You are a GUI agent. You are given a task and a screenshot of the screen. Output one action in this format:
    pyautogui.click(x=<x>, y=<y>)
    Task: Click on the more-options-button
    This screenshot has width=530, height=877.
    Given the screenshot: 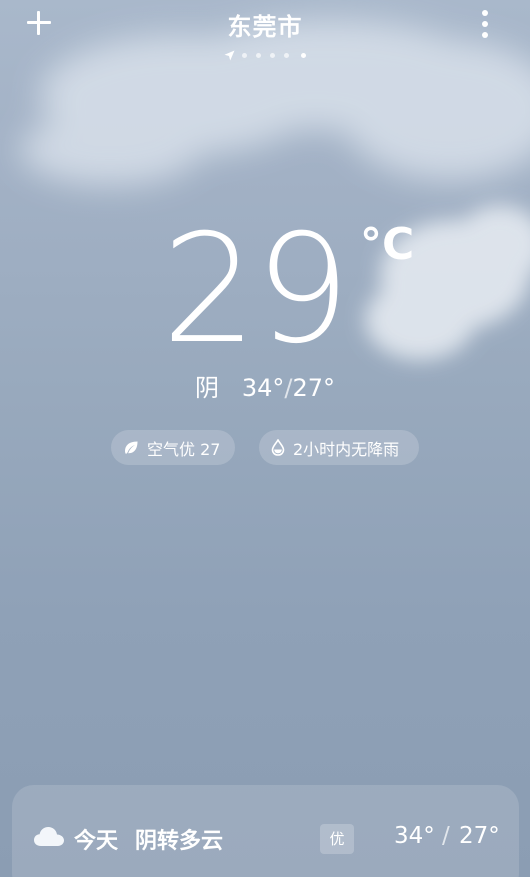 What is the action you would take?
    pyautogui.click(x=485, y=24)
    